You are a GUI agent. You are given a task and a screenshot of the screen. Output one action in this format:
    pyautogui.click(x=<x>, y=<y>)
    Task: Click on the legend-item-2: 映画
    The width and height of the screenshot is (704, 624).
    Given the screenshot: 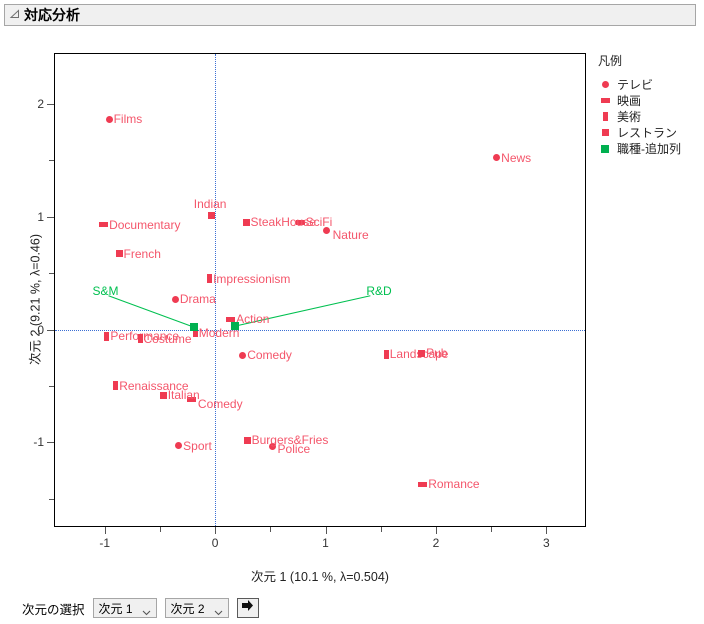 What is the action you would take?
    pyautogui.click(x=651, y=100)
    